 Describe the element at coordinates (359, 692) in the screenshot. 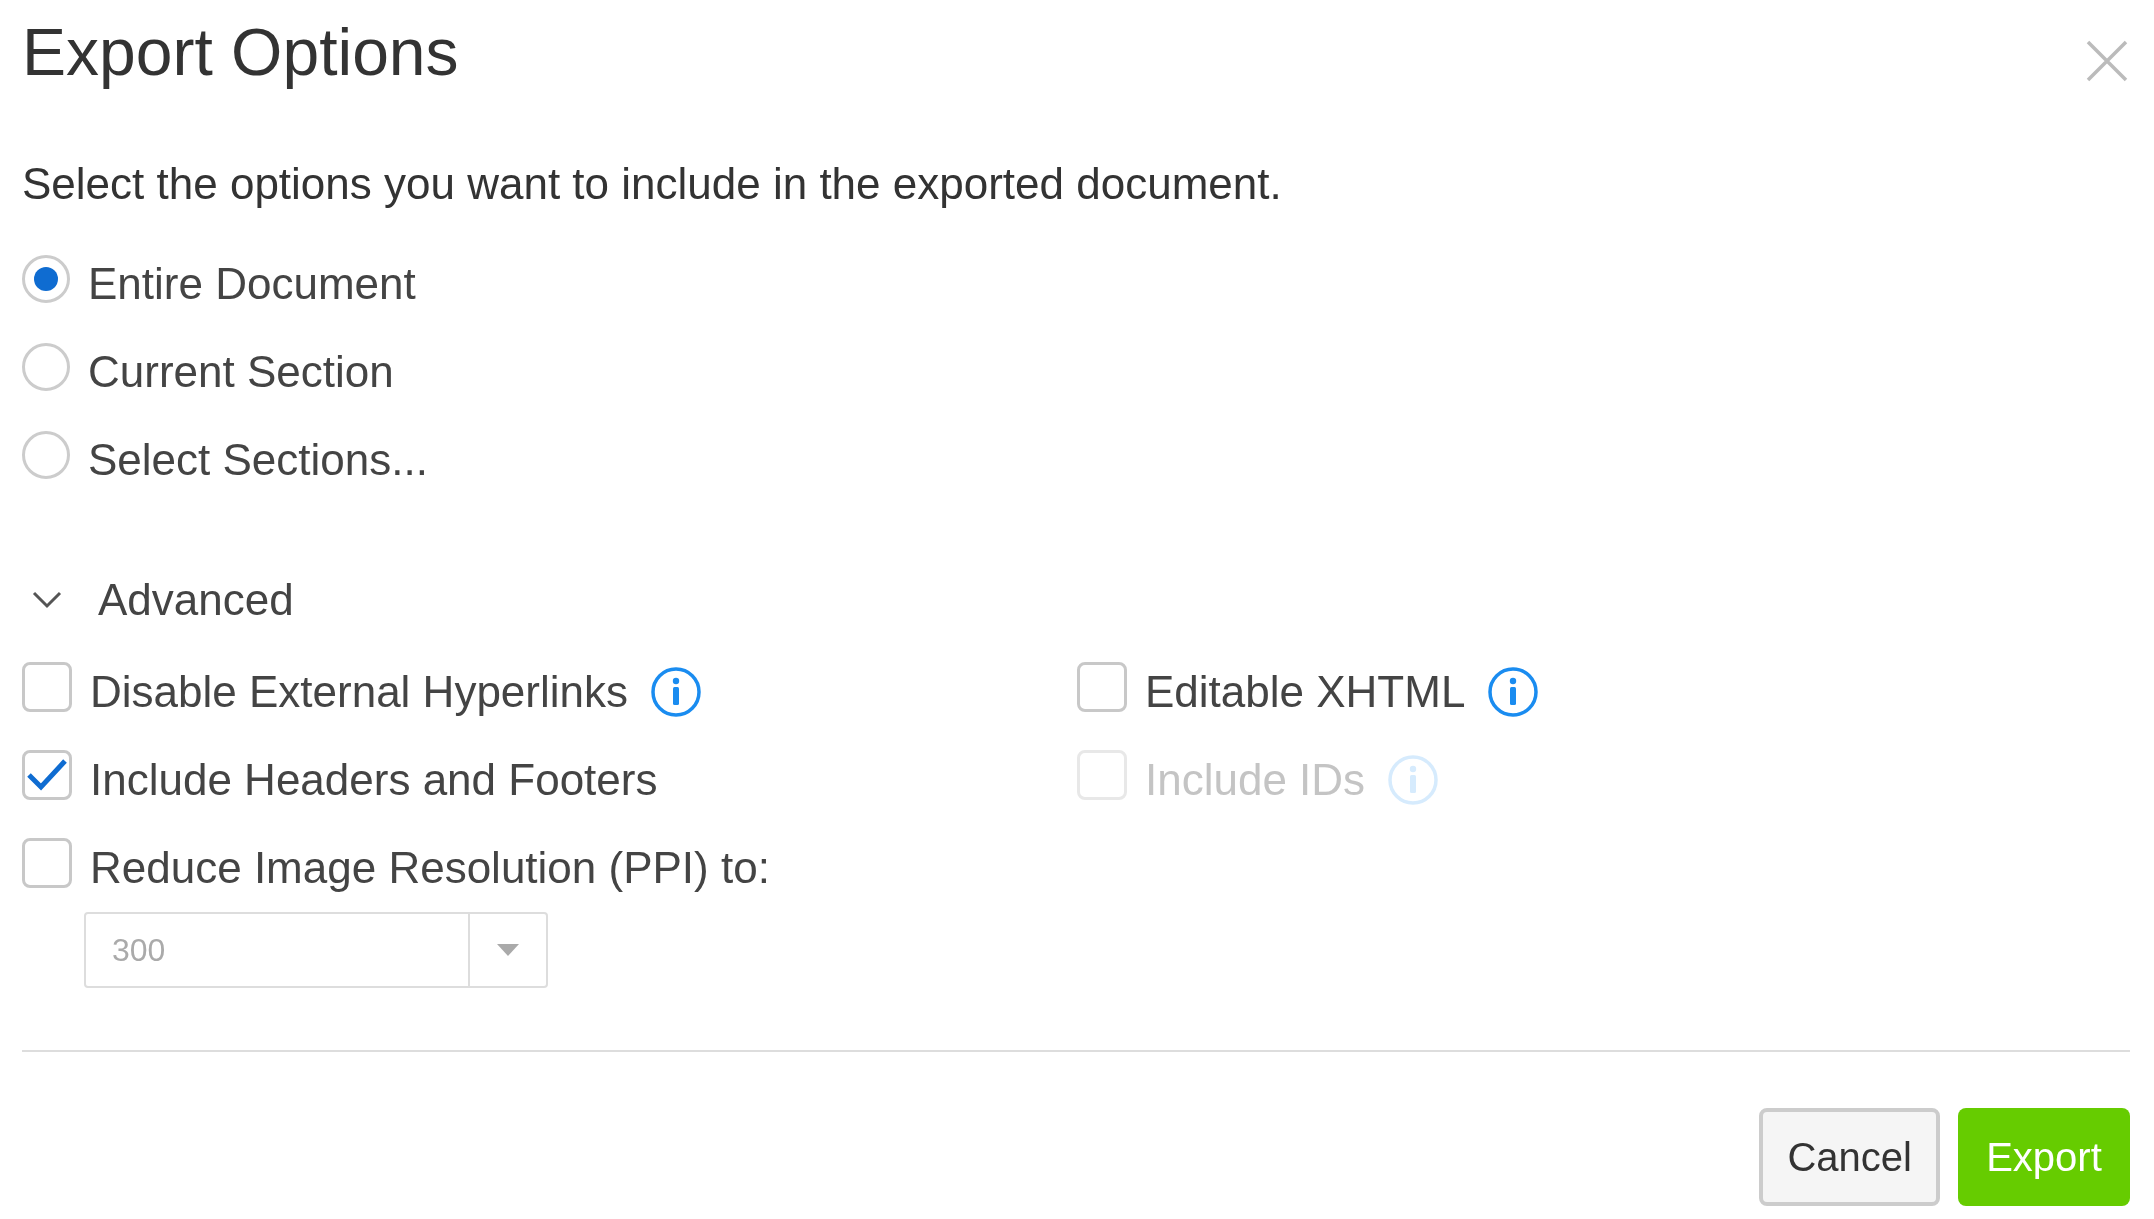

I see `checkbox-label: Disable External Hyperlinks` at that location.